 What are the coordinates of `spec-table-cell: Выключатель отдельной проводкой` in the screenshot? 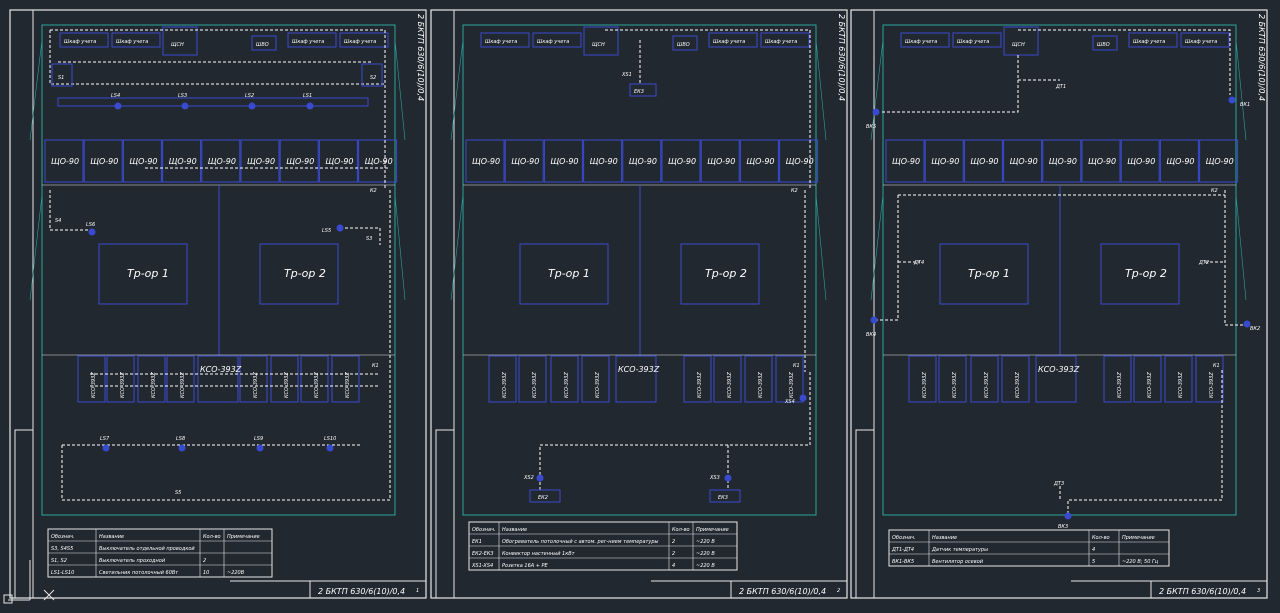 It's located at (147, 549).